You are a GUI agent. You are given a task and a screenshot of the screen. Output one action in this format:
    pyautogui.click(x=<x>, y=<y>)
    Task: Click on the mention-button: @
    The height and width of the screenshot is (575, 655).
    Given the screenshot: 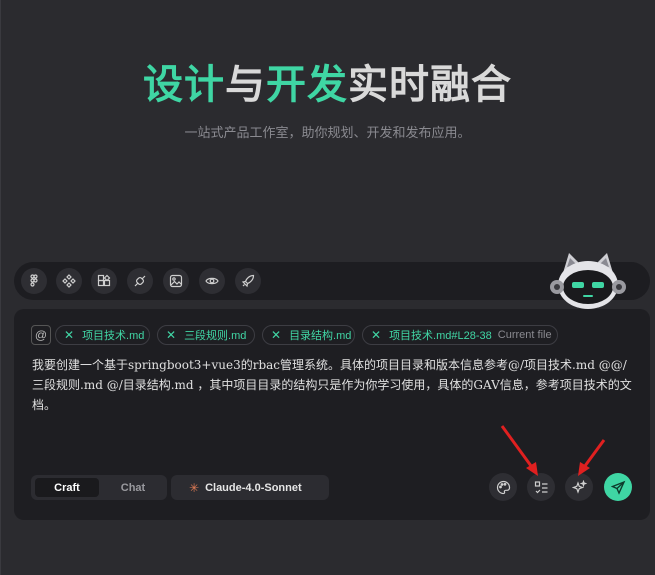 What is the action you would take?
    pyautogui.click(x=41, y=335)
    